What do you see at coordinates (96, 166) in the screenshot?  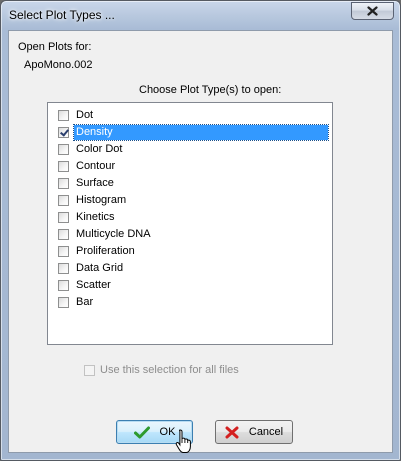 I see `plot-type-label: Contour` at bounding box center [96, 166].